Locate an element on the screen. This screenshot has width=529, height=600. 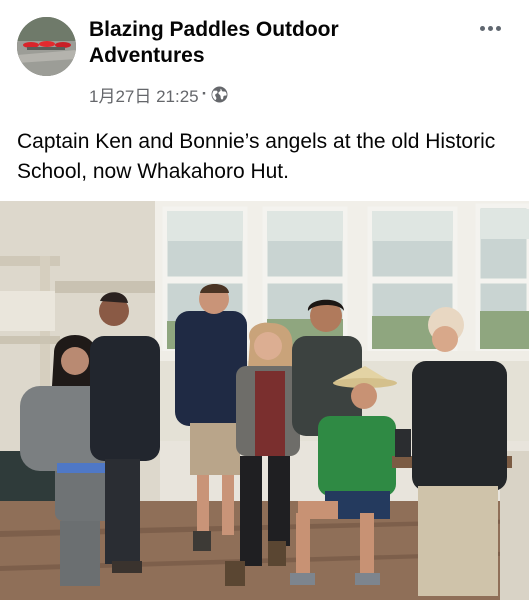
post-meta: 1月27日 21:25 · is located at coordinates (158, 94).